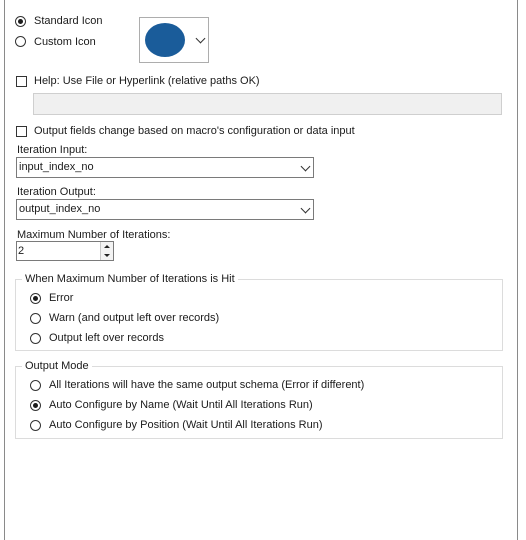 The width and height of the screenshot is (526, 540). Describe the element at coordinates (20, 21) in the screenshot. I see `standard-icon-radio` at that location.